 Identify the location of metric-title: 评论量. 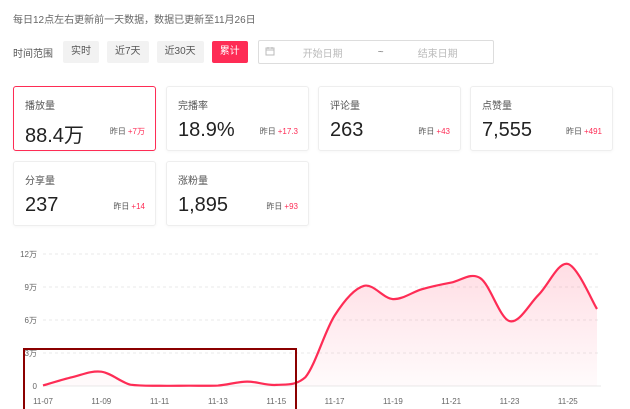
(345, 106).